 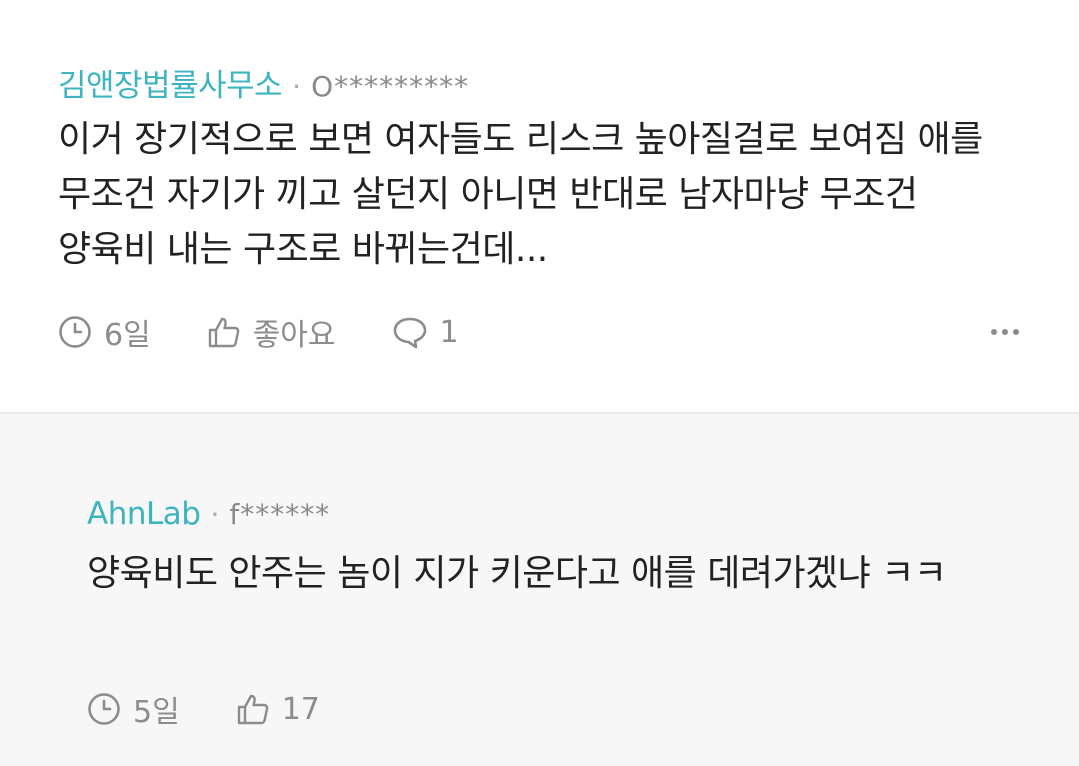 What do you see at coordinates (538, 52) in the screenshot?
I see `comment-author-line: 김앤장법률사무소 · O*********` at bounding box center [538, 52].